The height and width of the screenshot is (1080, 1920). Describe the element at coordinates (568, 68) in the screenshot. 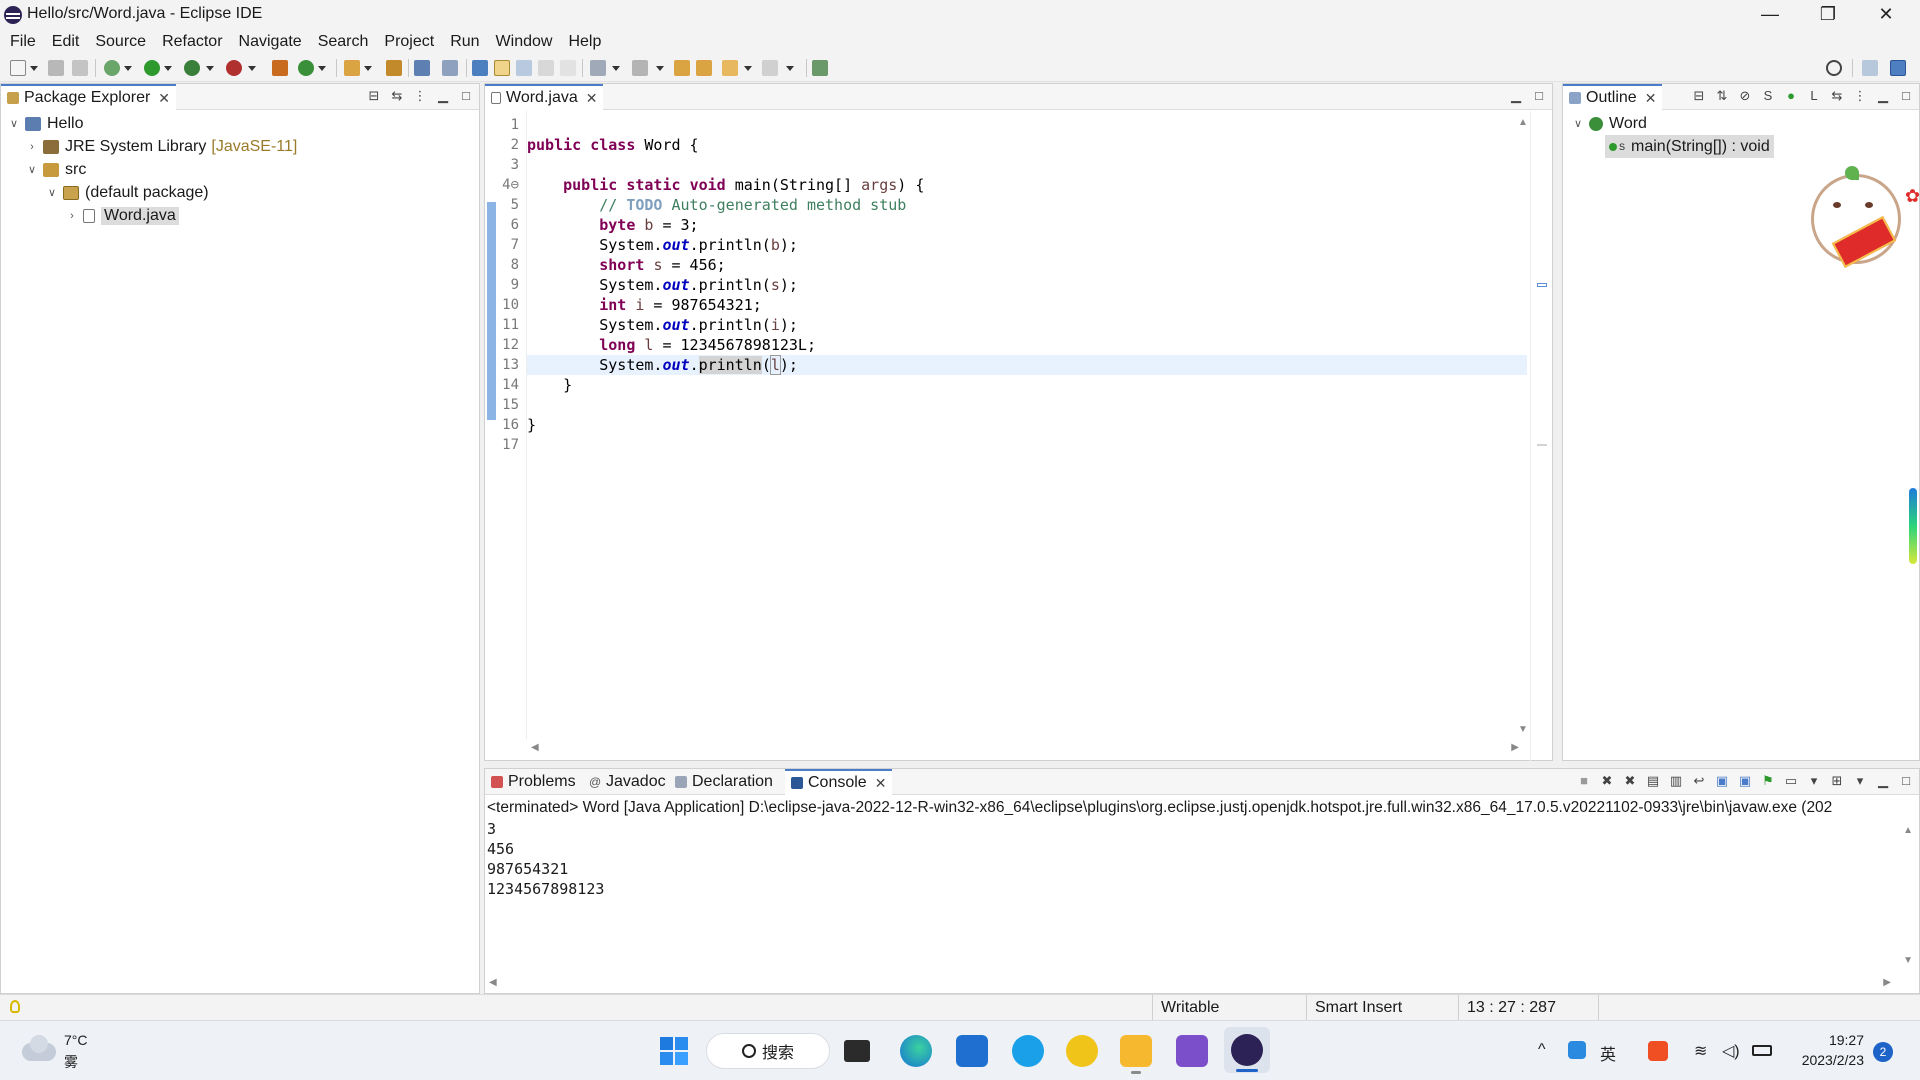

I see `pilcrow-icon` at that location.